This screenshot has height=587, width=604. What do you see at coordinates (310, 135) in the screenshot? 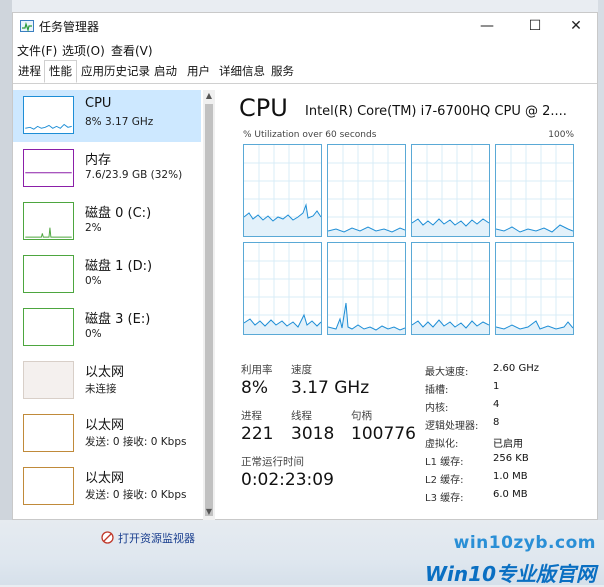
I see `utilization-caption: % Utilization over 60 seconds` at bounding box center [310, 135].